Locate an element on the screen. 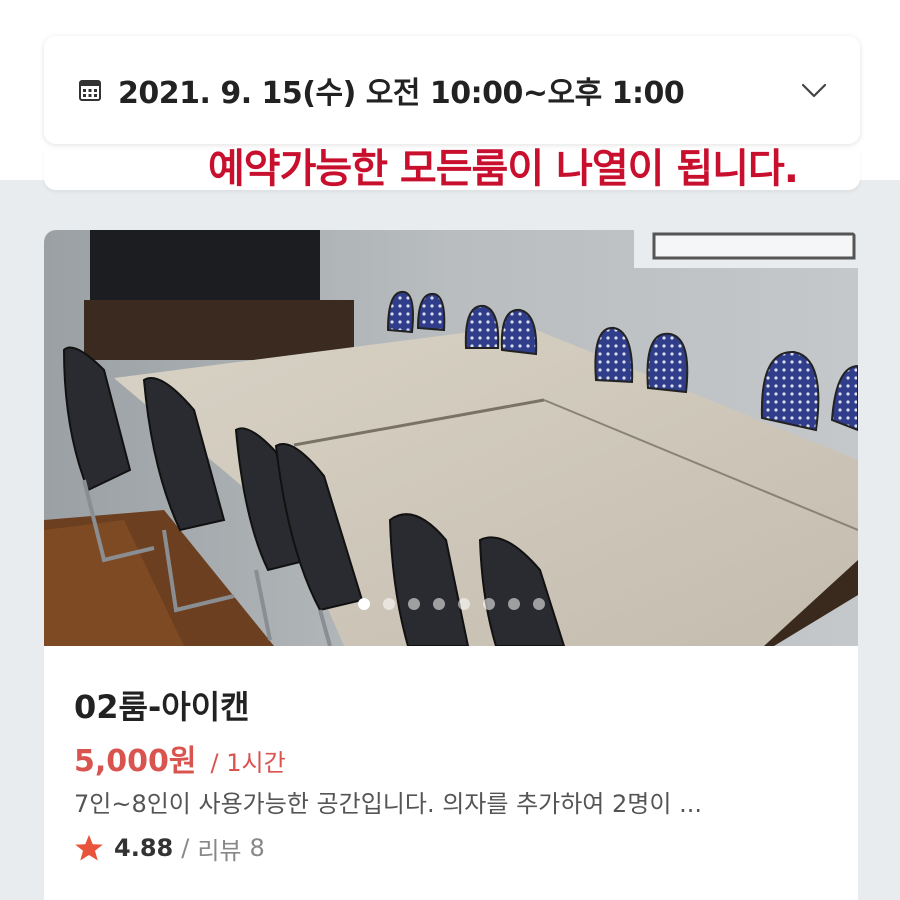 The width and height of the screenshot is (900, 900). review-count: 8 is located at coordinates (257, 848).